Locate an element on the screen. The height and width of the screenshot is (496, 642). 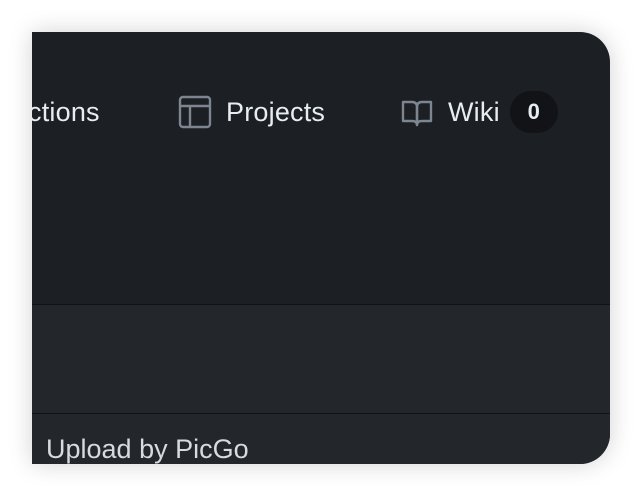
tab-wiki-label: Wiki is located at coordinates (474, 111).